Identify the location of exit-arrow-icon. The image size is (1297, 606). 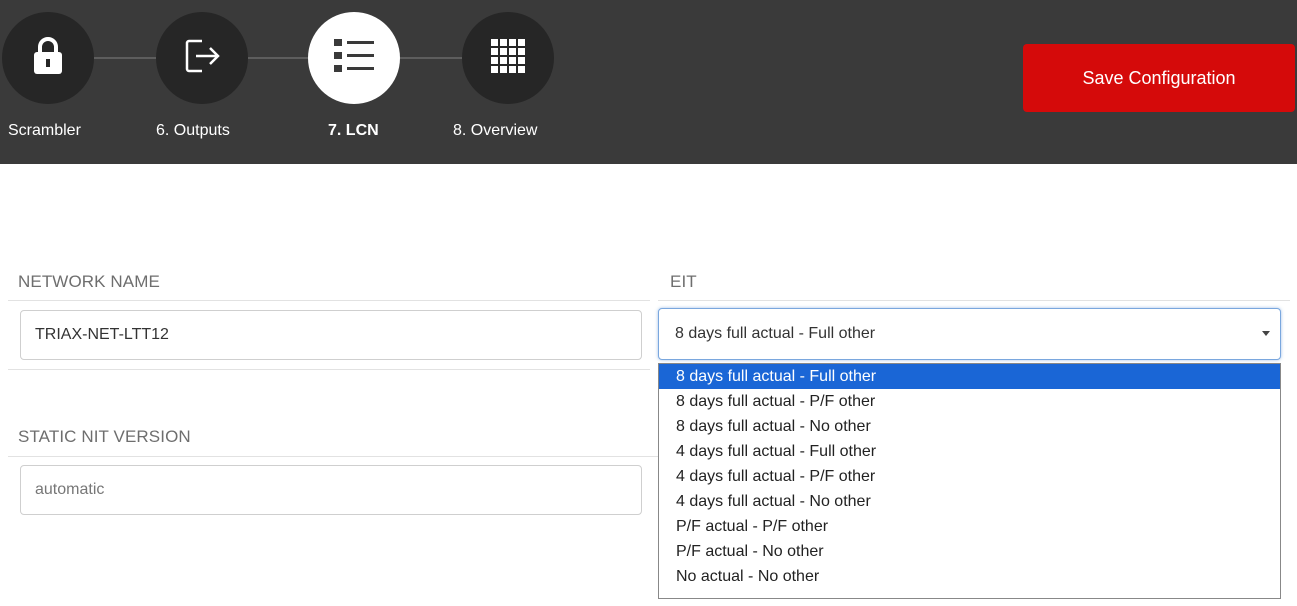
(202, 58).